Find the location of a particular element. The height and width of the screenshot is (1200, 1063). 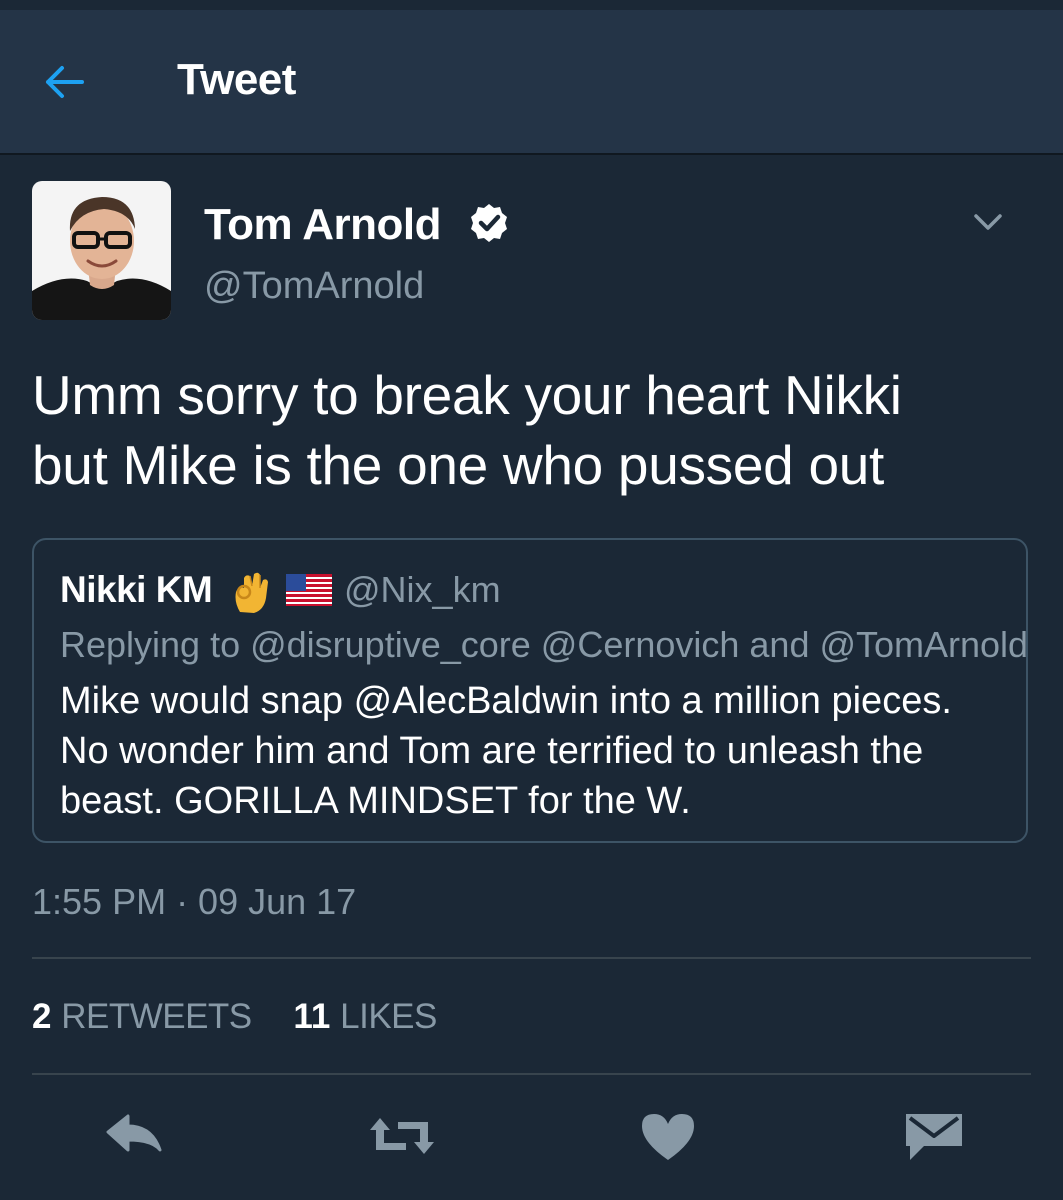

likes-count: 11 is located at coordinates (312, 1016).